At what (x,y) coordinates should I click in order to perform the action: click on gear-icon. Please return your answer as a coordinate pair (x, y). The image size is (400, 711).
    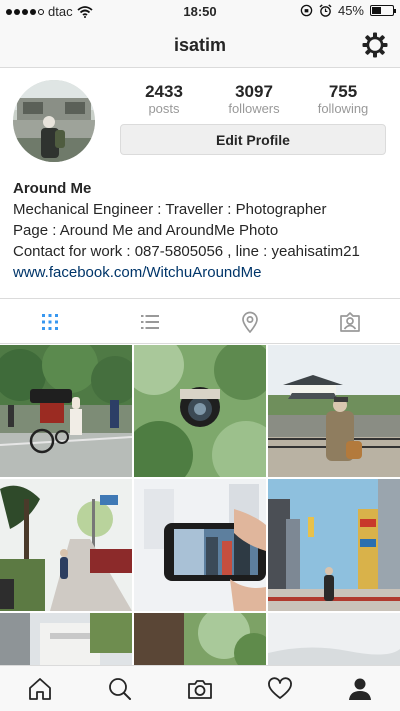
    Looking at the image, I should click on (375, 45).